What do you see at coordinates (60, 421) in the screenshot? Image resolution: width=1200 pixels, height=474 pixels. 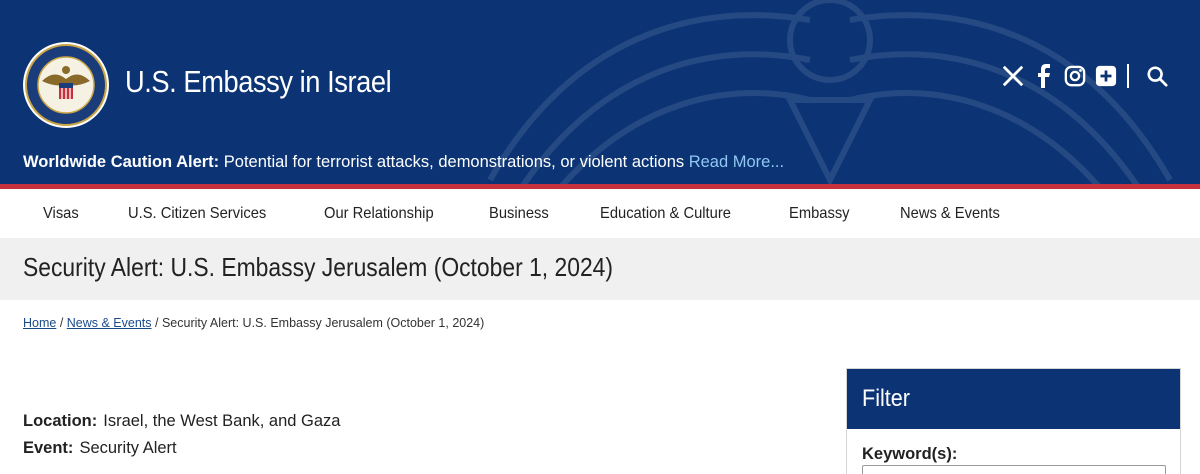 I see `location-label: Location:` at bounding box center [60, 421].